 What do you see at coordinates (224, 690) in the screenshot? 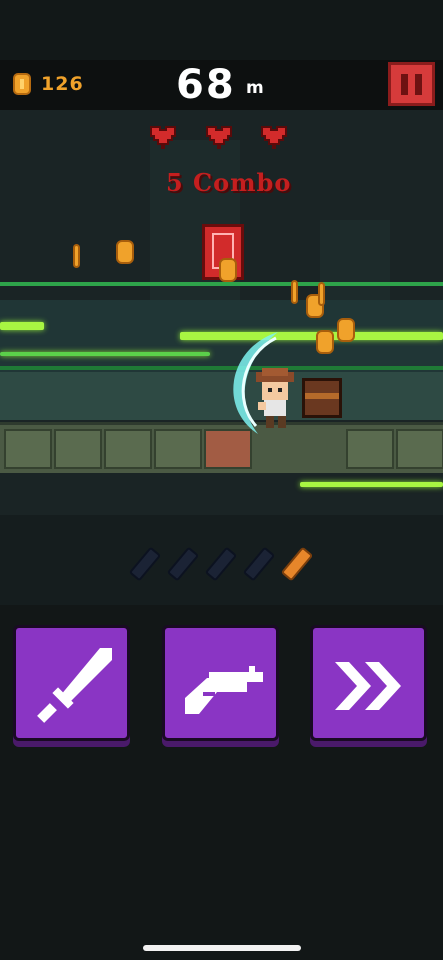
I see `revolver-icon` at bounding box center [224, 690].